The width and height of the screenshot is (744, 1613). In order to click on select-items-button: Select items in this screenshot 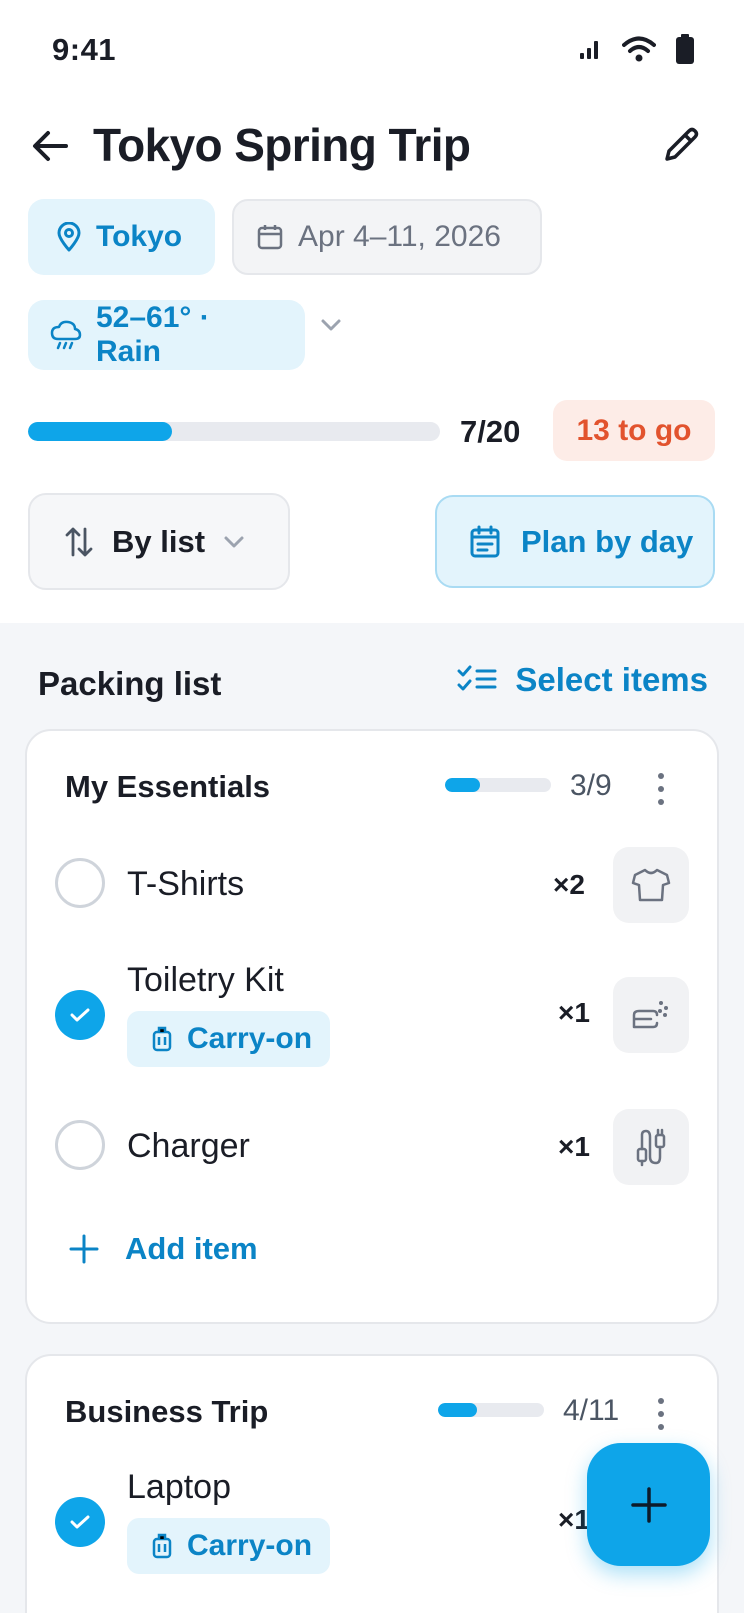, I will do `click(582, 680)`.